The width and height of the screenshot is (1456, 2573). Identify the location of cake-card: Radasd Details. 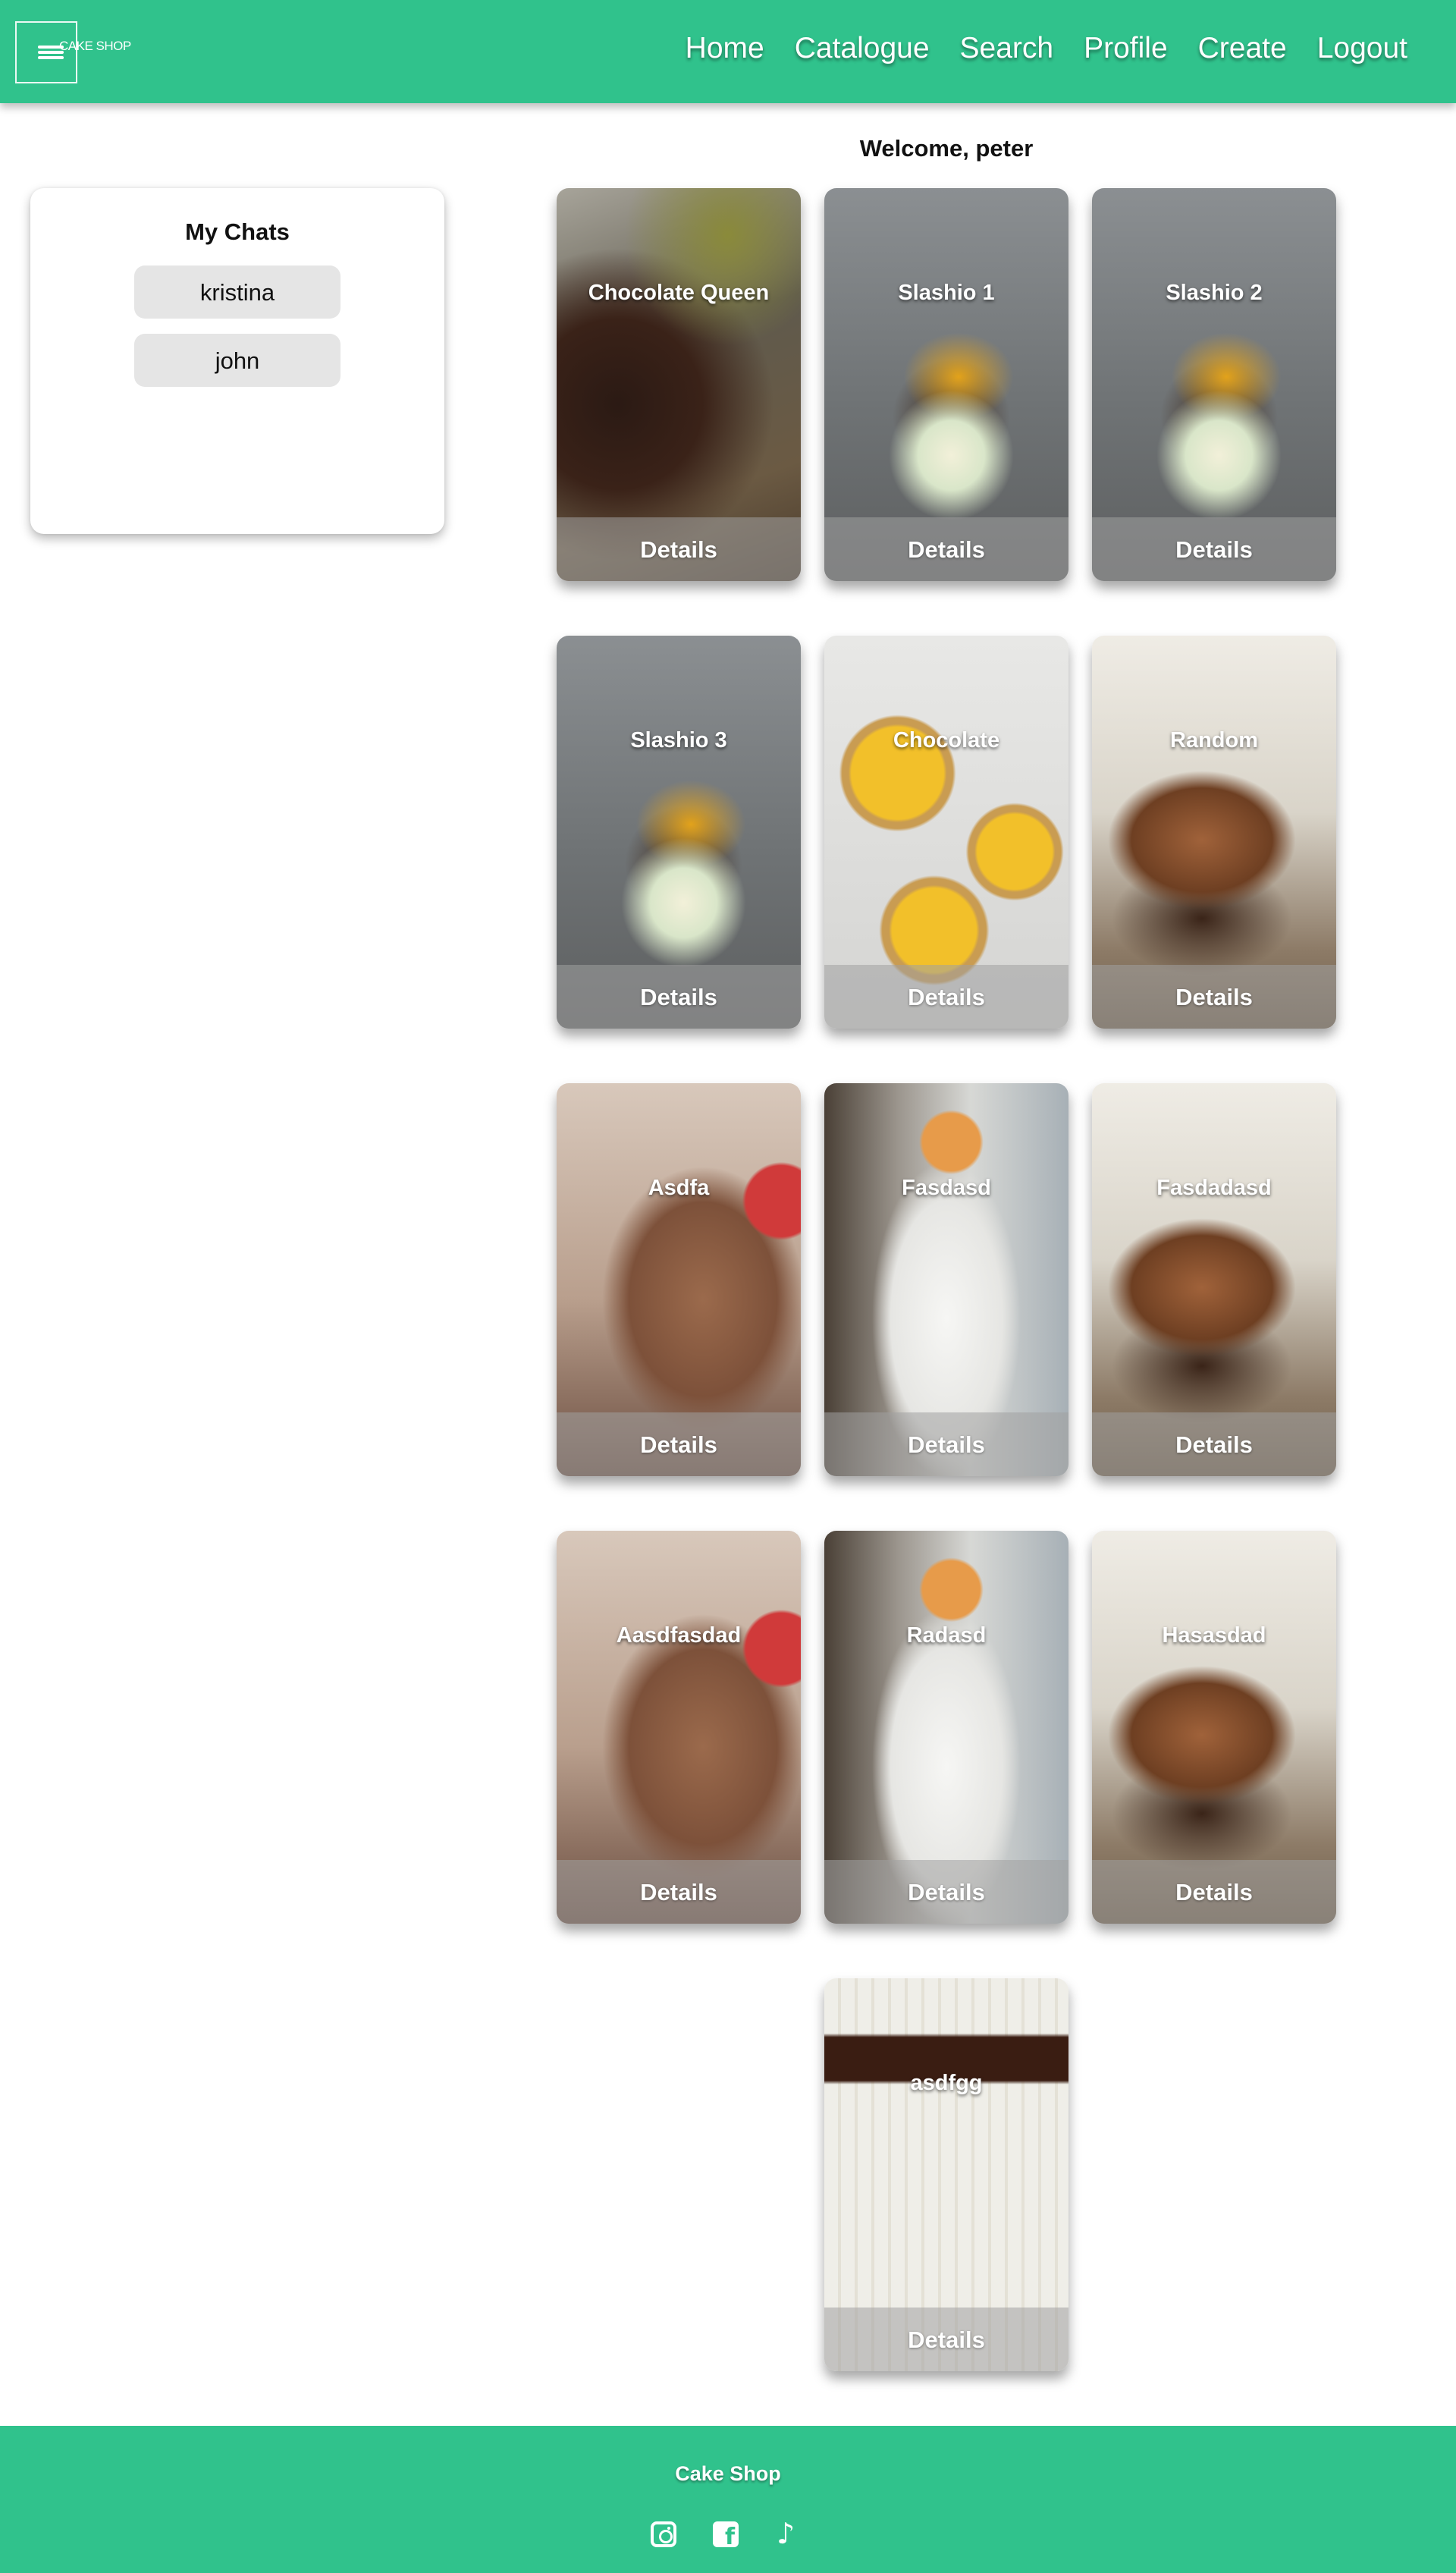
(946, 1727).